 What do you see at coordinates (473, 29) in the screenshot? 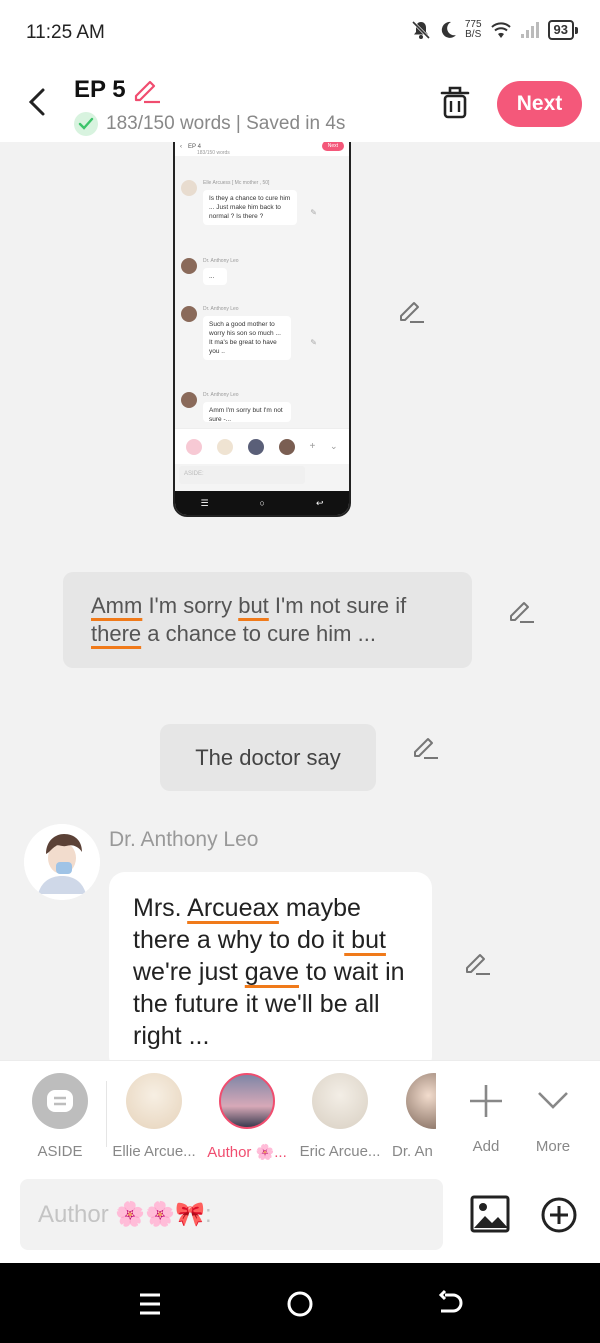
I see `network-speed: 775 B/S` at bounding box center [473, 29].